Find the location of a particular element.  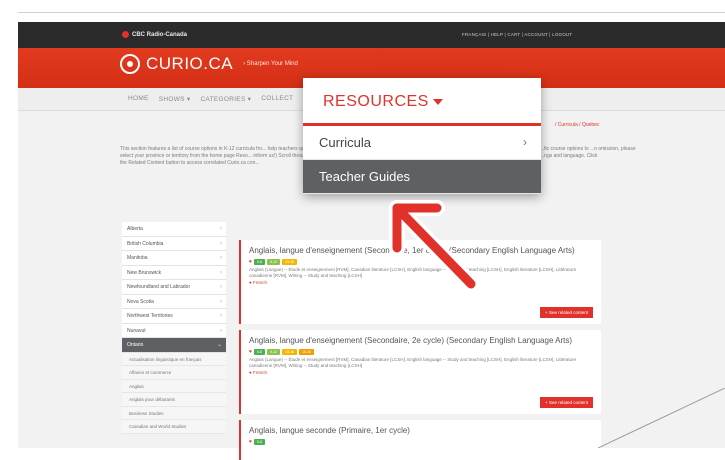

breadcrumb: / Curricula / Quebec is located at coordinates (577, 125).